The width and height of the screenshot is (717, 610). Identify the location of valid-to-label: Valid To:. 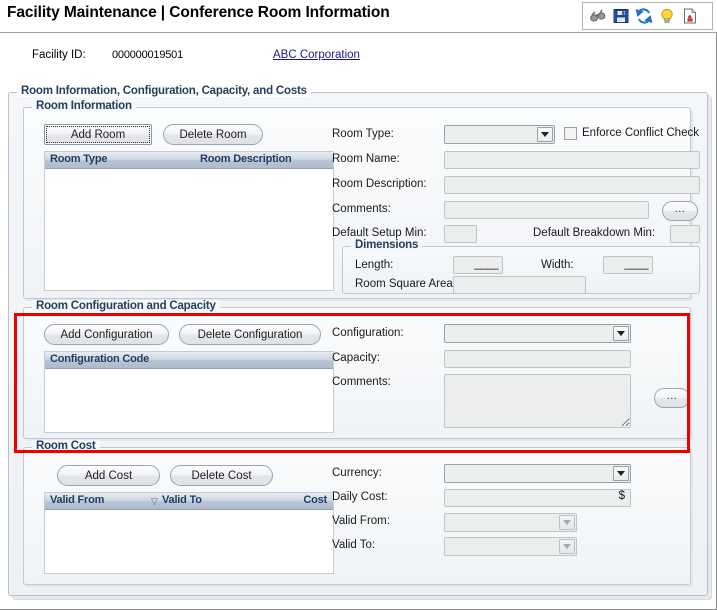
(354, 545).